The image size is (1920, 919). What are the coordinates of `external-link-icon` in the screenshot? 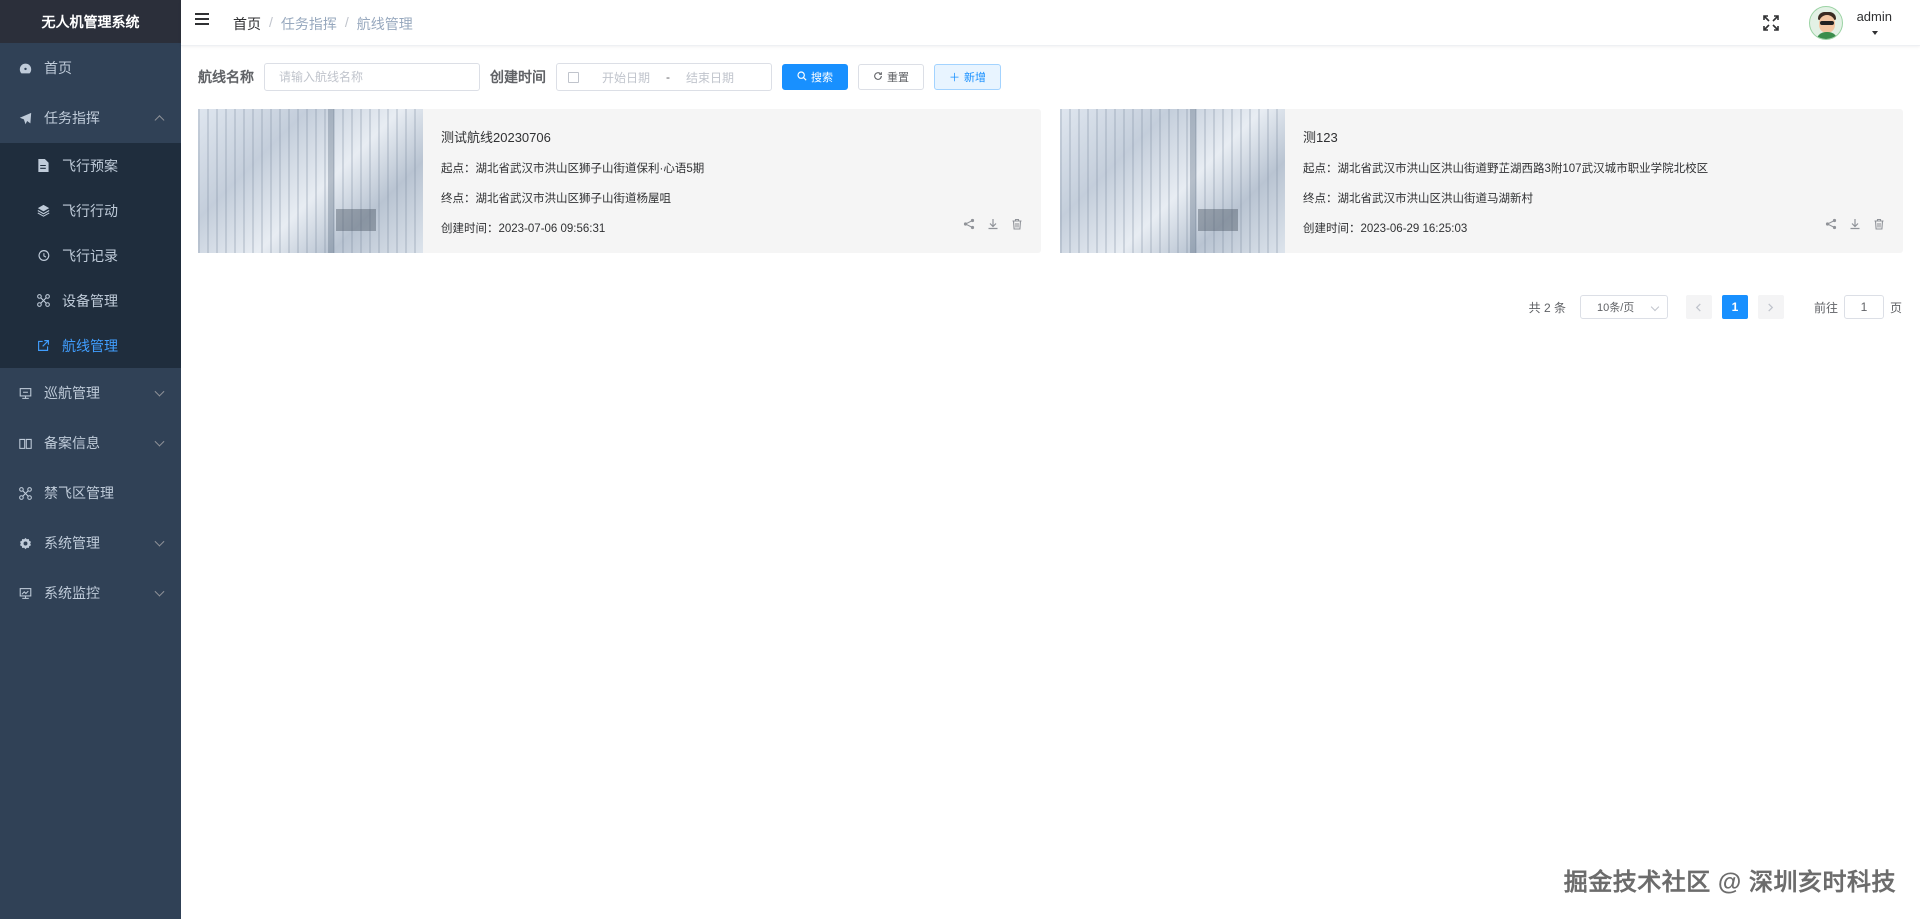 It's located at (43, 346).